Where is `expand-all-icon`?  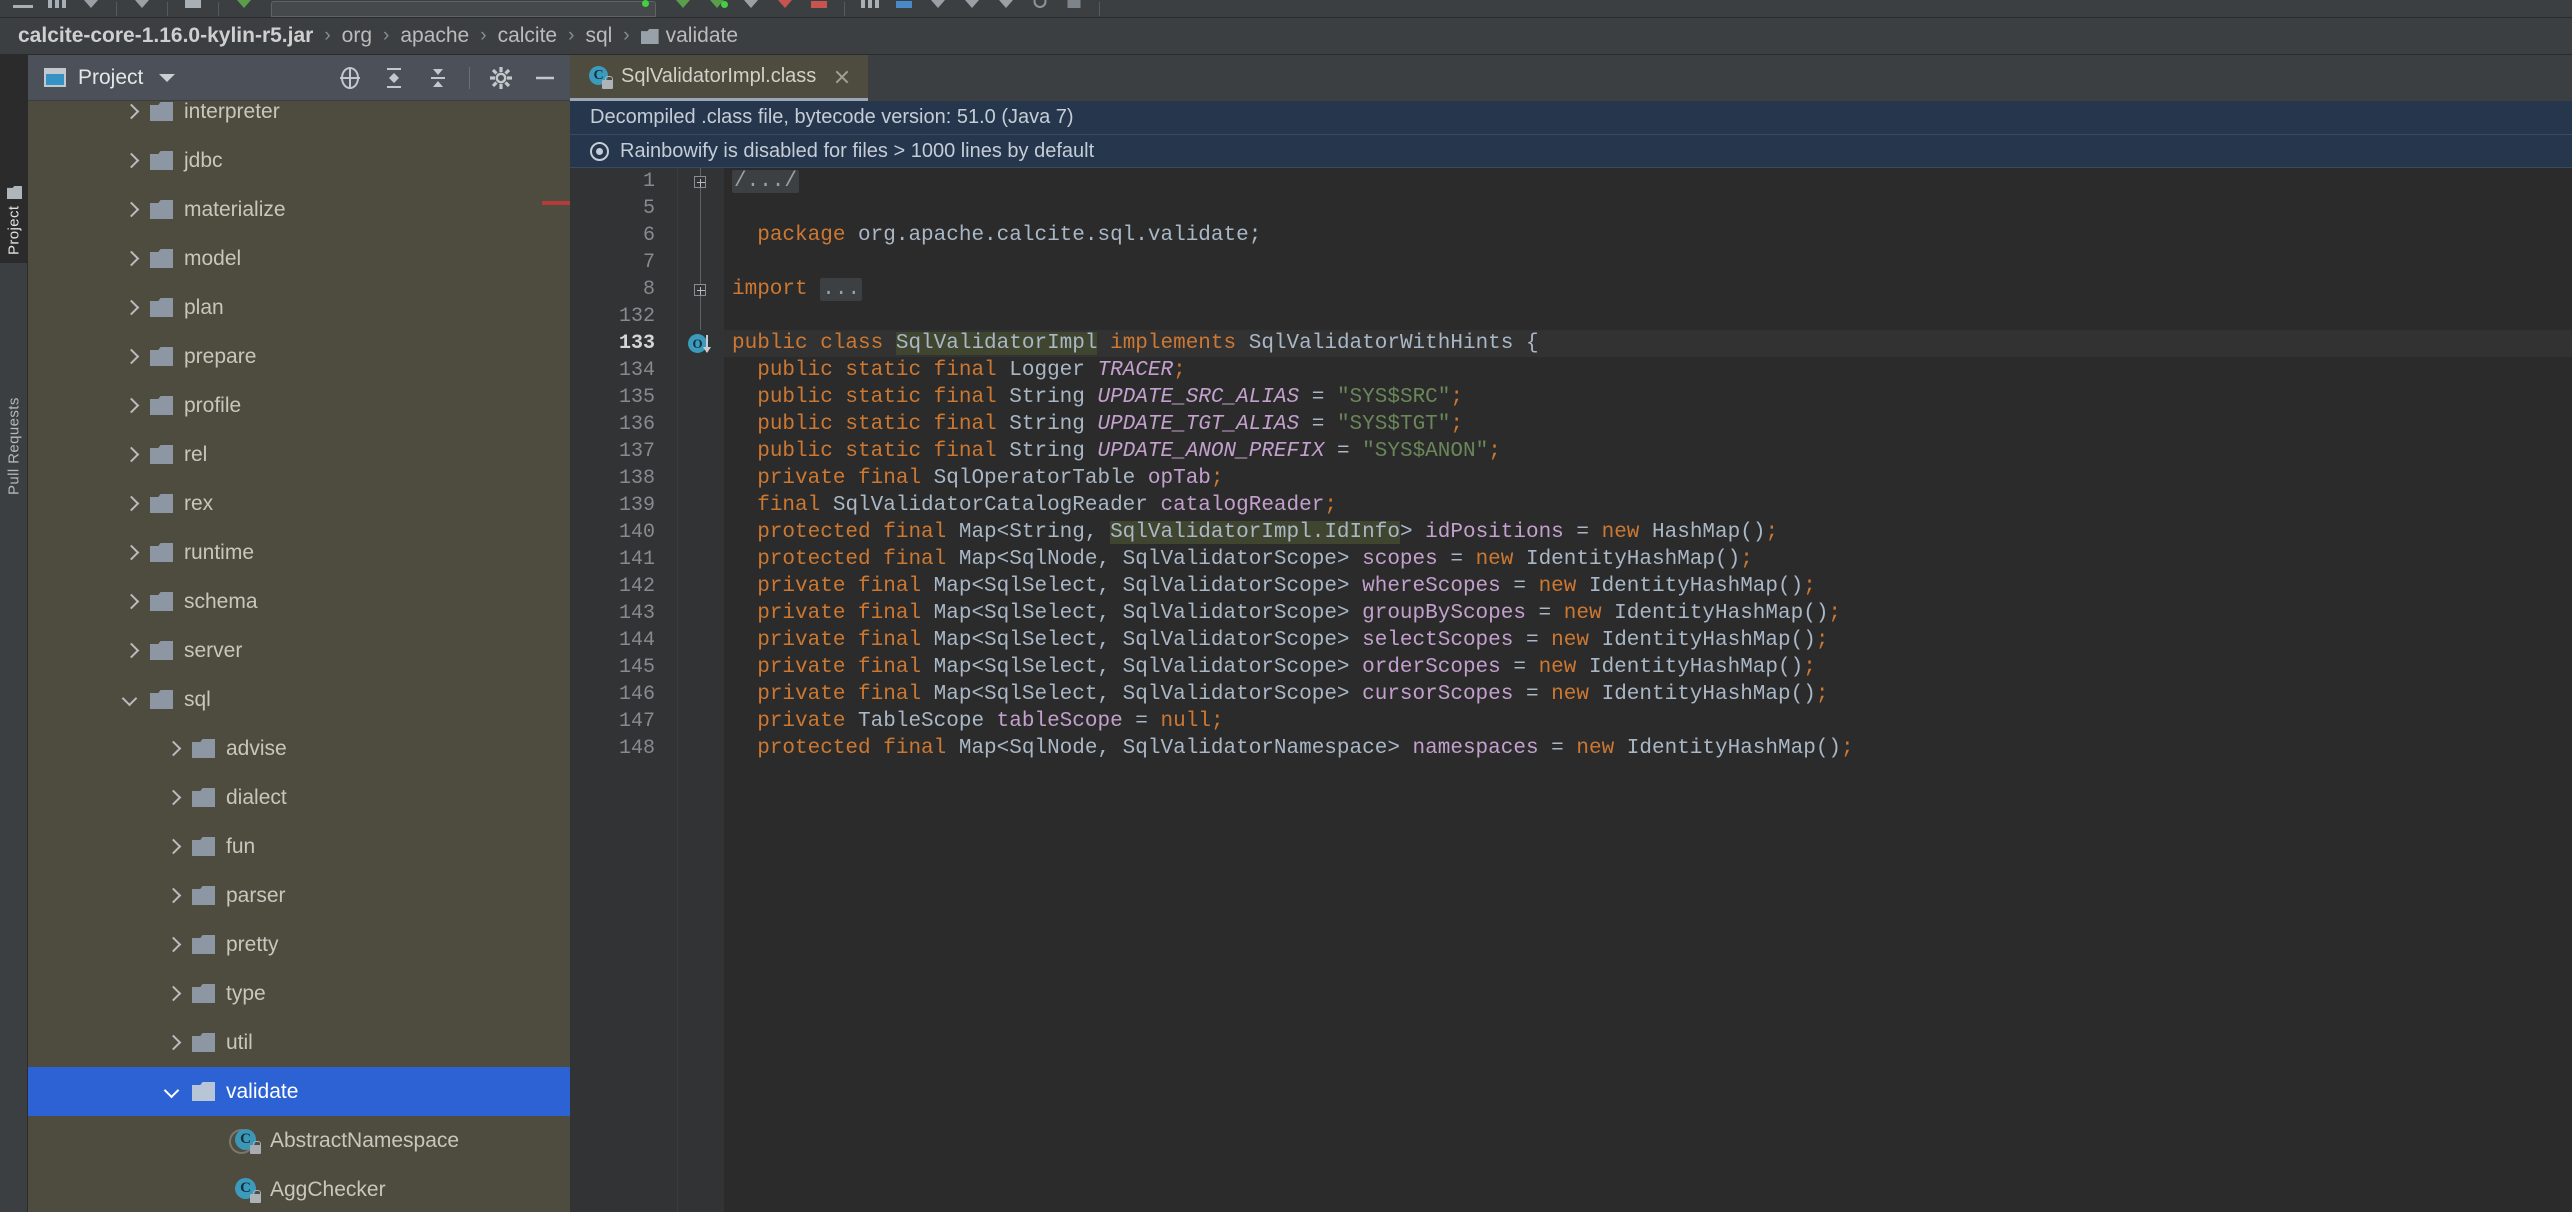 expand-all-icon is located at coordinates (394, 78).